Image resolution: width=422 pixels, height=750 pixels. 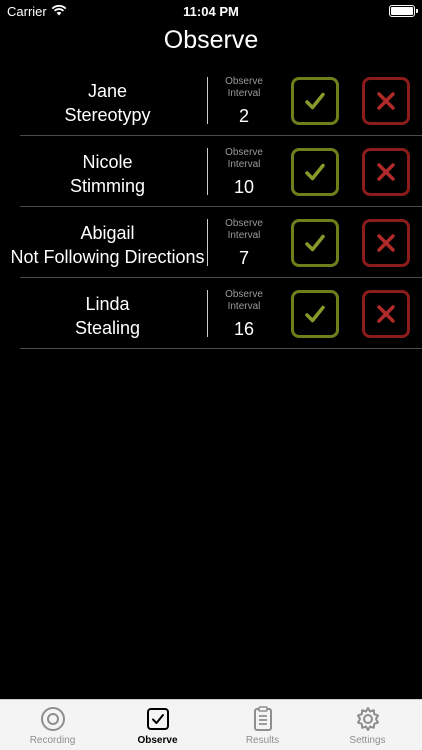 What do you see at coordinates (107, 233) in the screenshot?
I see `client-name: Abigail` at bounding box center [107, 233].